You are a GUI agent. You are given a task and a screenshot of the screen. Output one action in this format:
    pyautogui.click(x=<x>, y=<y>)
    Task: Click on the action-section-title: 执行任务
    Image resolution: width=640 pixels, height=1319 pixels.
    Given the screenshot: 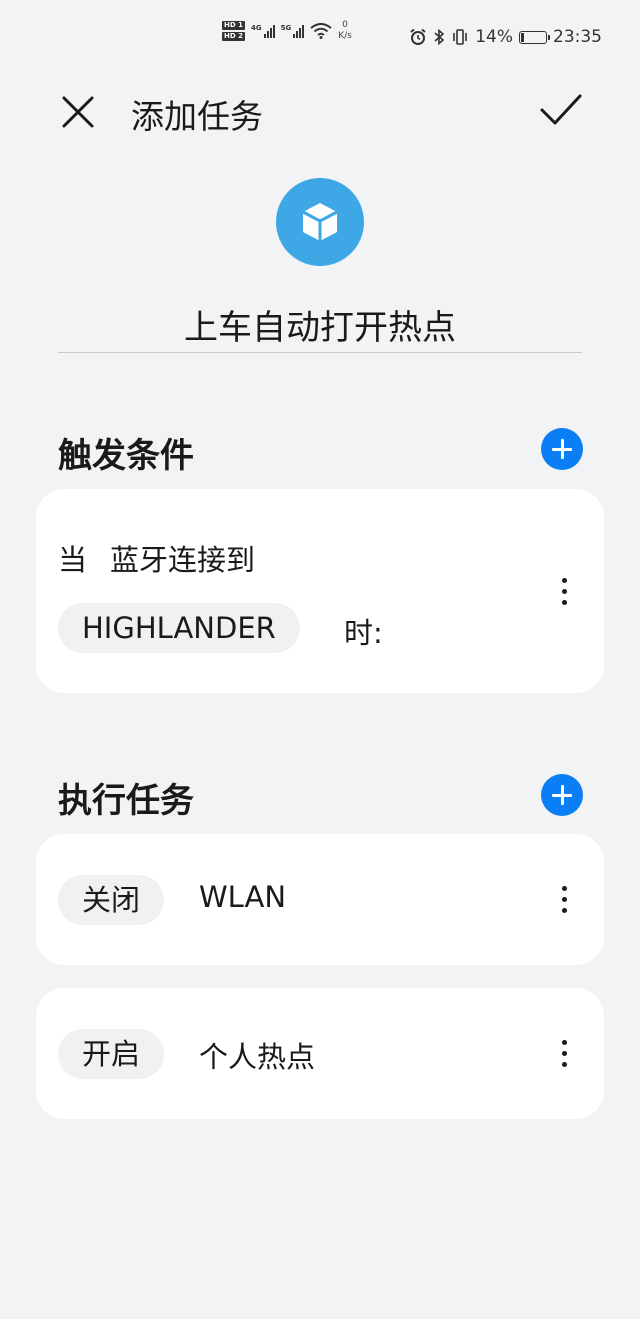 What is the action you would take?
    pyautogui.click(x=126, y=801)
    